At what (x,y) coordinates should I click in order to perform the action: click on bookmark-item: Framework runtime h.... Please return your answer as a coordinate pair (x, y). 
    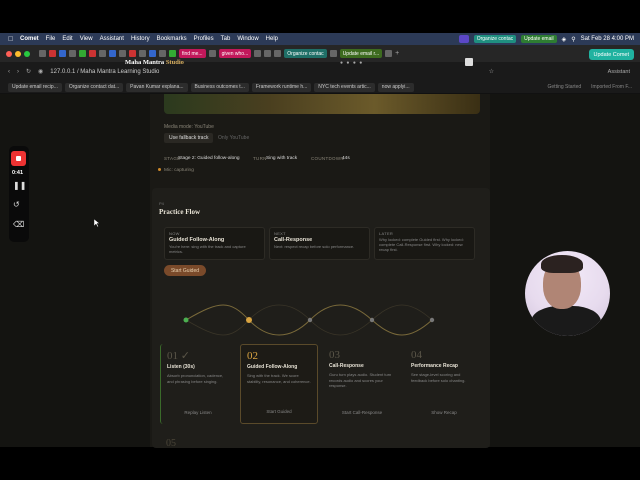
    Looking at the image, I should click on (281, 87).